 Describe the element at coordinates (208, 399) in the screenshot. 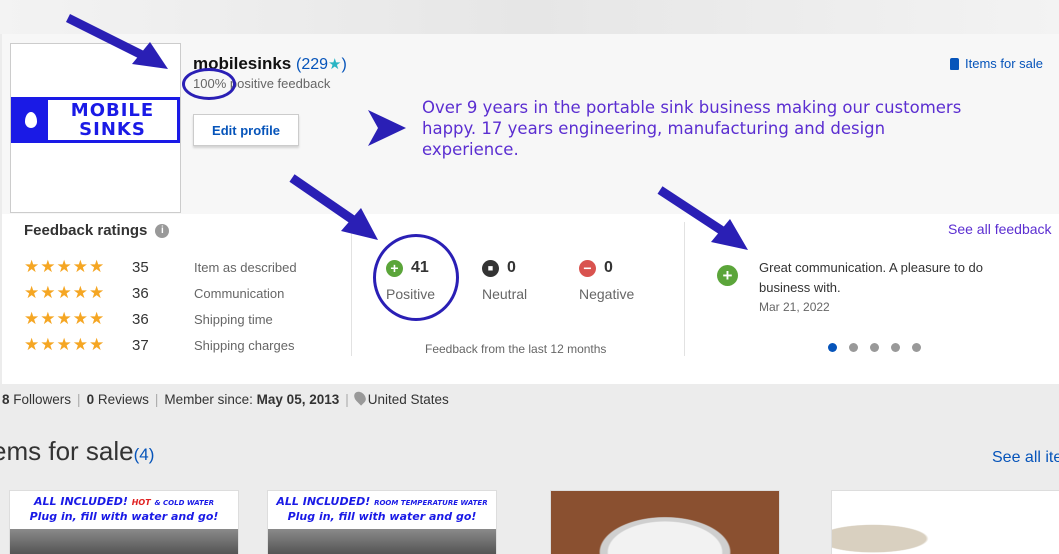

I see `member-since-label: Member since:` at that location.